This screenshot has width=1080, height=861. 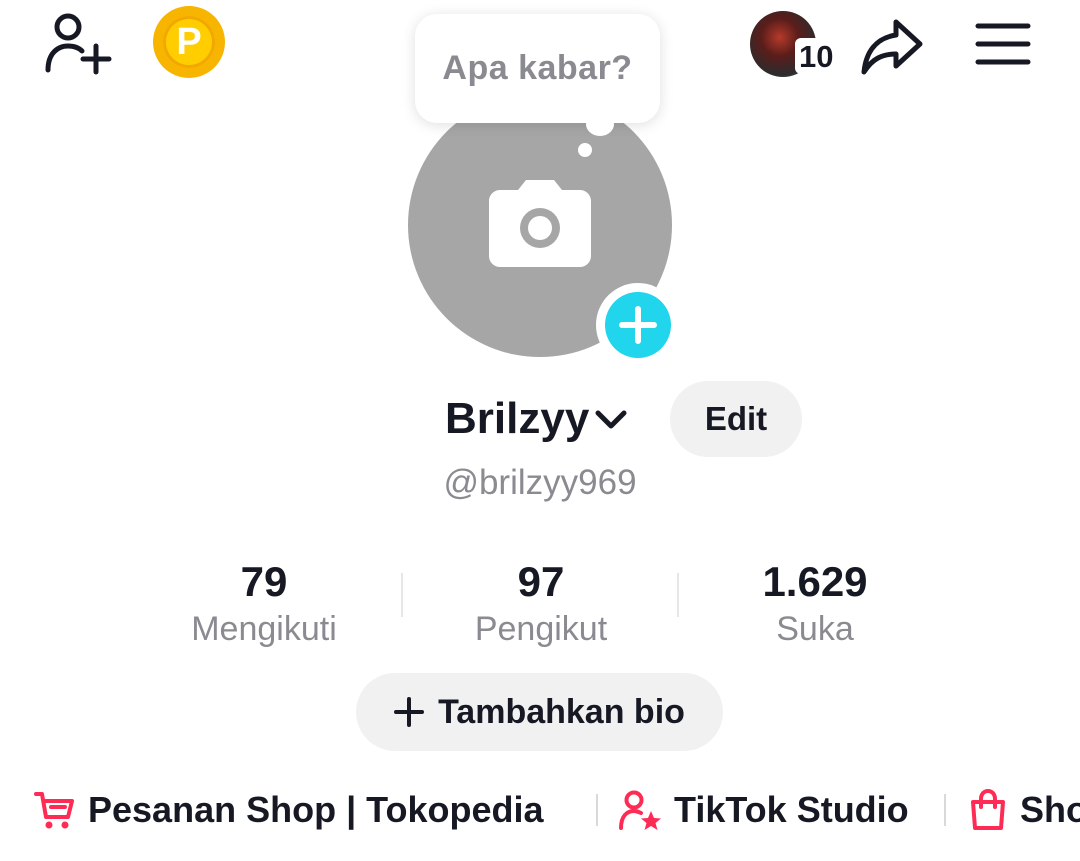 What do you see at coordinates (815, 629) in the screenshot?
I see `likes-label: Suka` at bounding box center [815, 629].